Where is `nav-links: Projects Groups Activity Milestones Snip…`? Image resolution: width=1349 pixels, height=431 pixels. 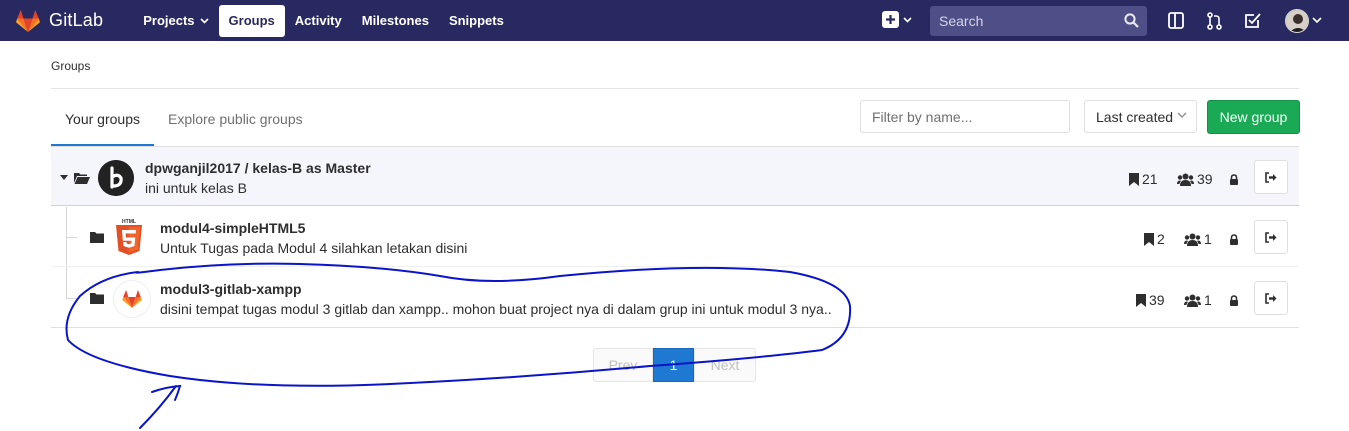
nav-links: Projects Groups Activity Milestones Snip… is located at coordinates (323, 20).